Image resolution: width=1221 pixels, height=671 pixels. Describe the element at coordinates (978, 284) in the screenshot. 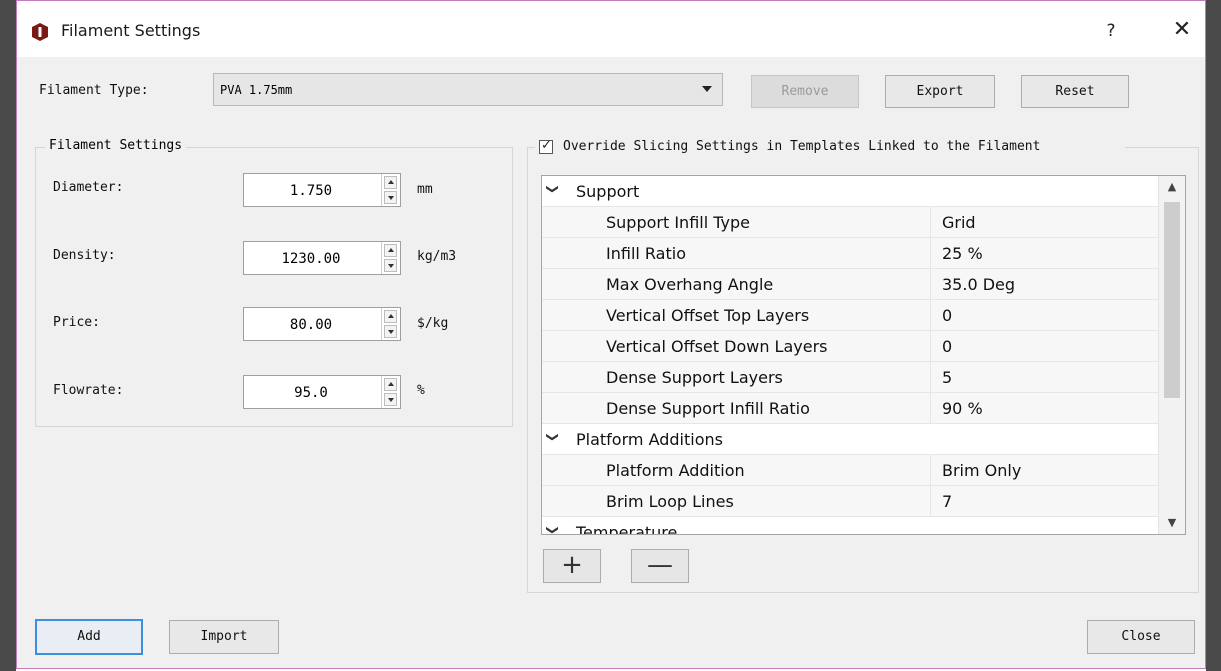

I see `row-value: 35.0 Deg` at that location.